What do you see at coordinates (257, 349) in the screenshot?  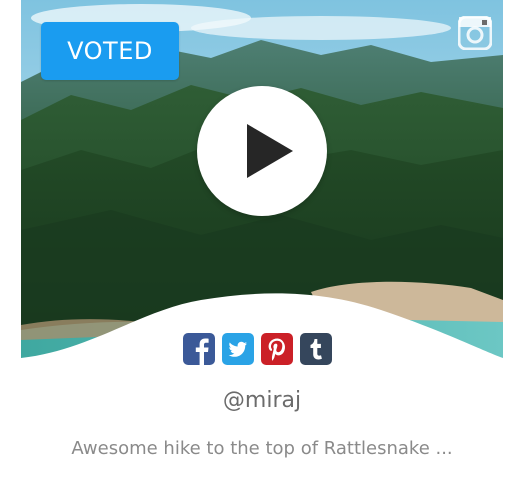 I see `share-buttons` at bounding box center [257, 349].